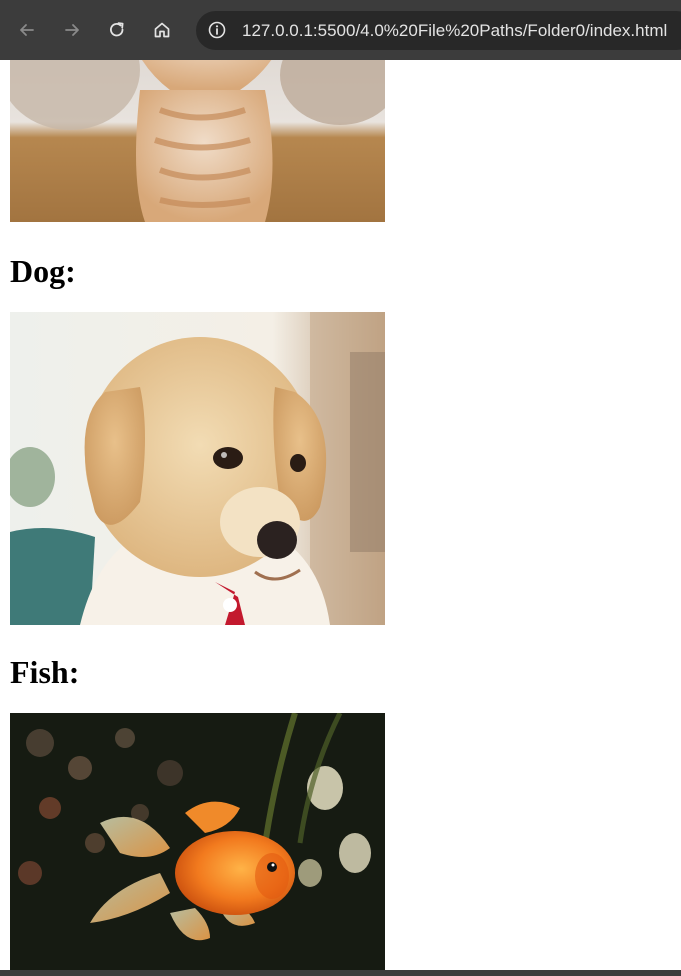 Image resolution: width=681 pixels, height=976 pixels. What do you see at coordinates (43, 271) in the screenshot?
I see `dog-heading: Dog:` at bounding box center [43, 271].